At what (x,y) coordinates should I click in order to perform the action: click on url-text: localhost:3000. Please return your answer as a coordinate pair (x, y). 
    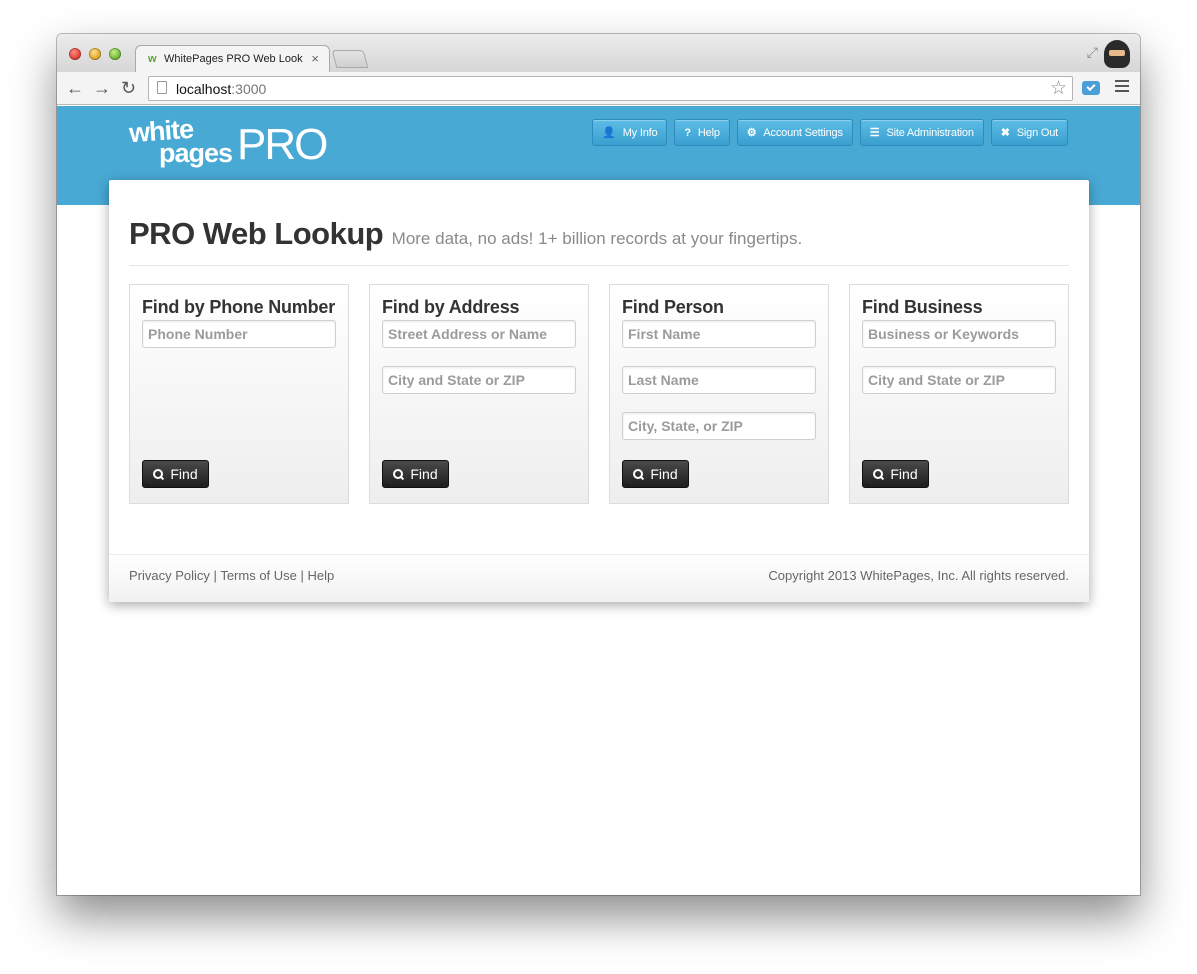
    Looking at the image, I should click on (221, 89).